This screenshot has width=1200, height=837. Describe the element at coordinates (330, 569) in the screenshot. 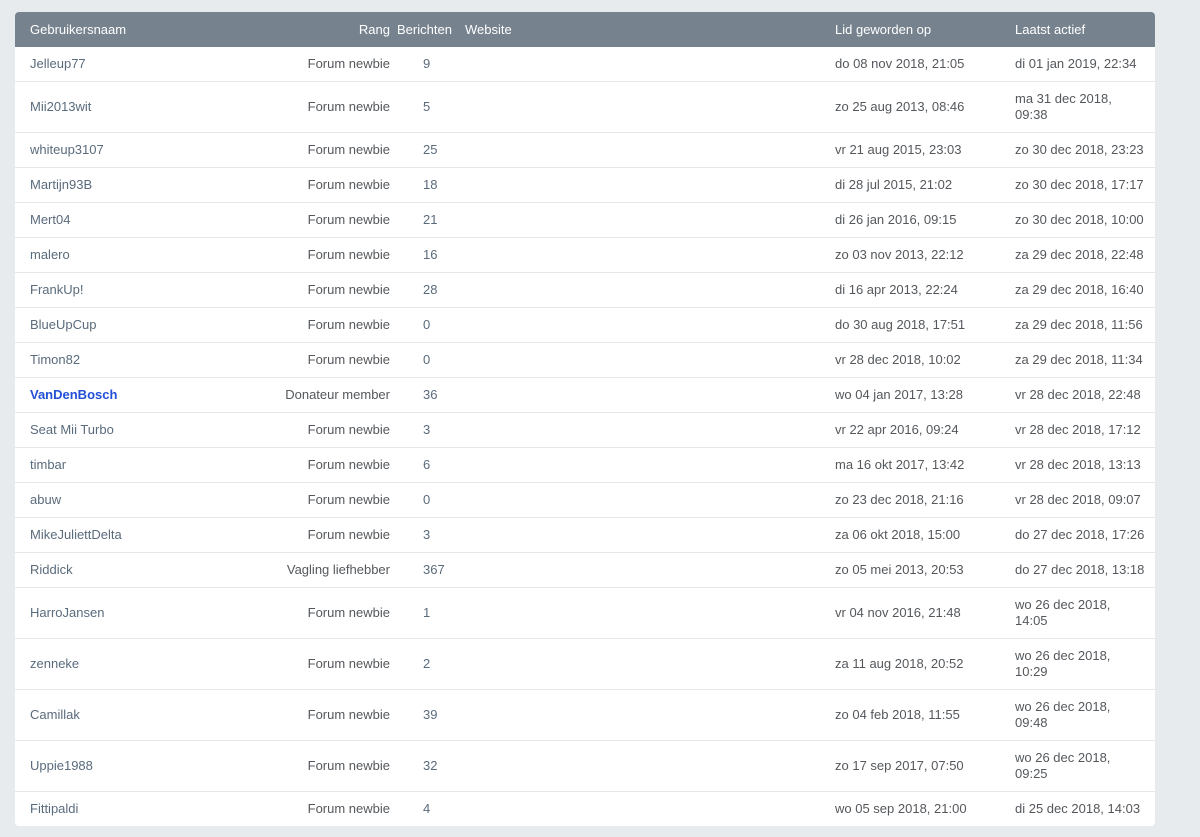

I see `rank-label: Vagling liefhebber` at that location.